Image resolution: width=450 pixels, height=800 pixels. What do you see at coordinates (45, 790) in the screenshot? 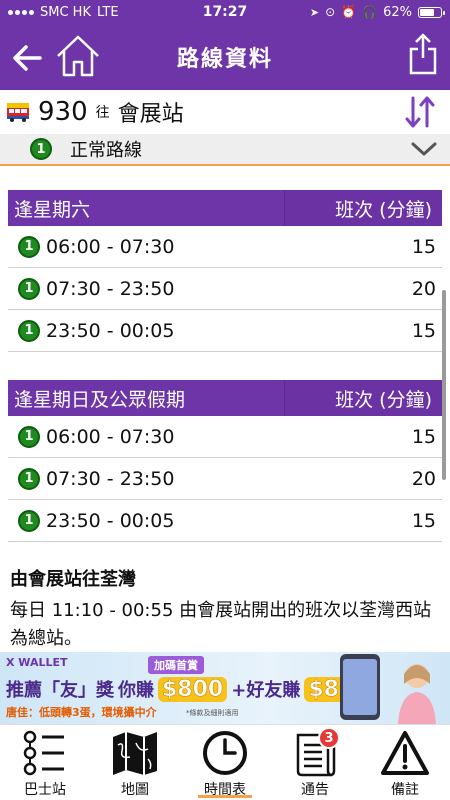
I see `tab-label: 巴士站` at bounding box center [45, 790].